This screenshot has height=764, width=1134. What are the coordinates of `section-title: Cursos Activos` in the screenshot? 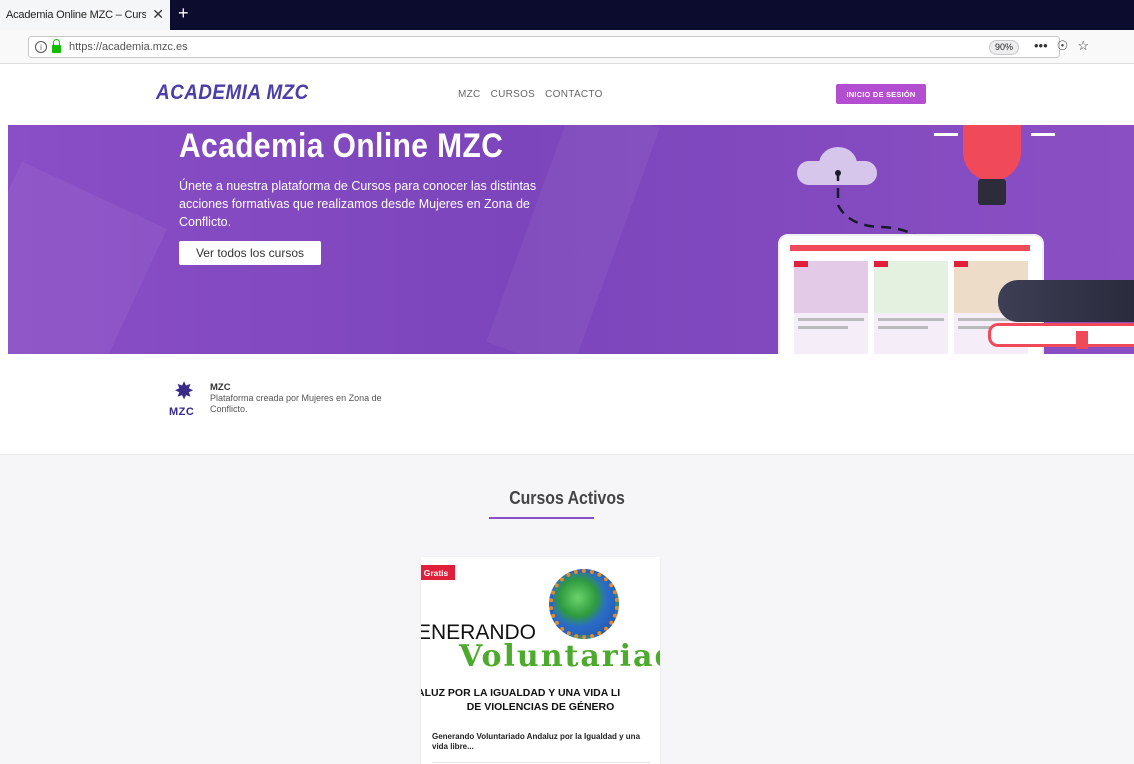 It's located at (567, 498).